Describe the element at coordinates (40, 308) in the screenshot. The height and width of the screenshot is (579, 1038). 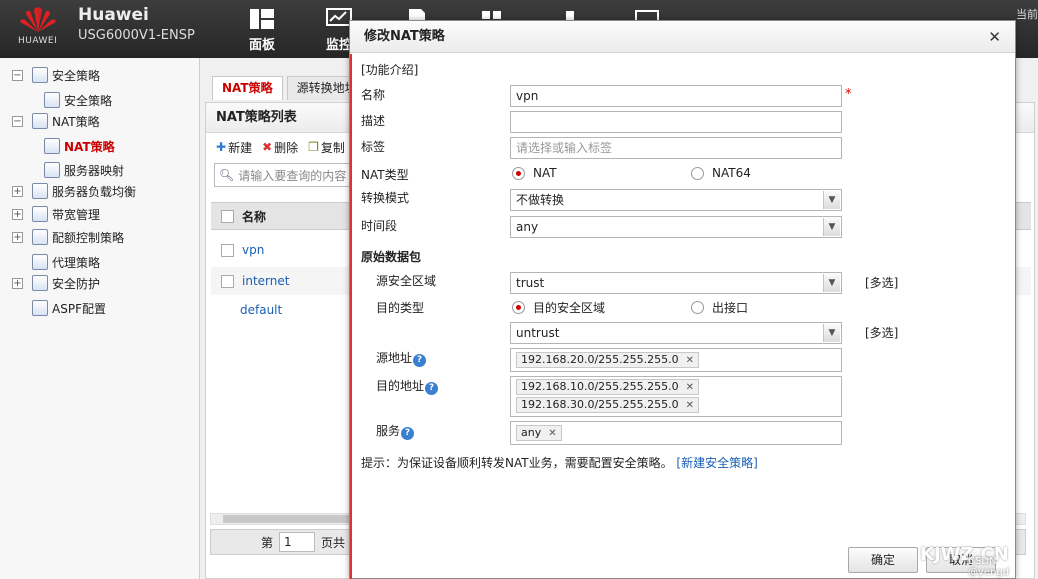
I see `aspf-icon` at that location.